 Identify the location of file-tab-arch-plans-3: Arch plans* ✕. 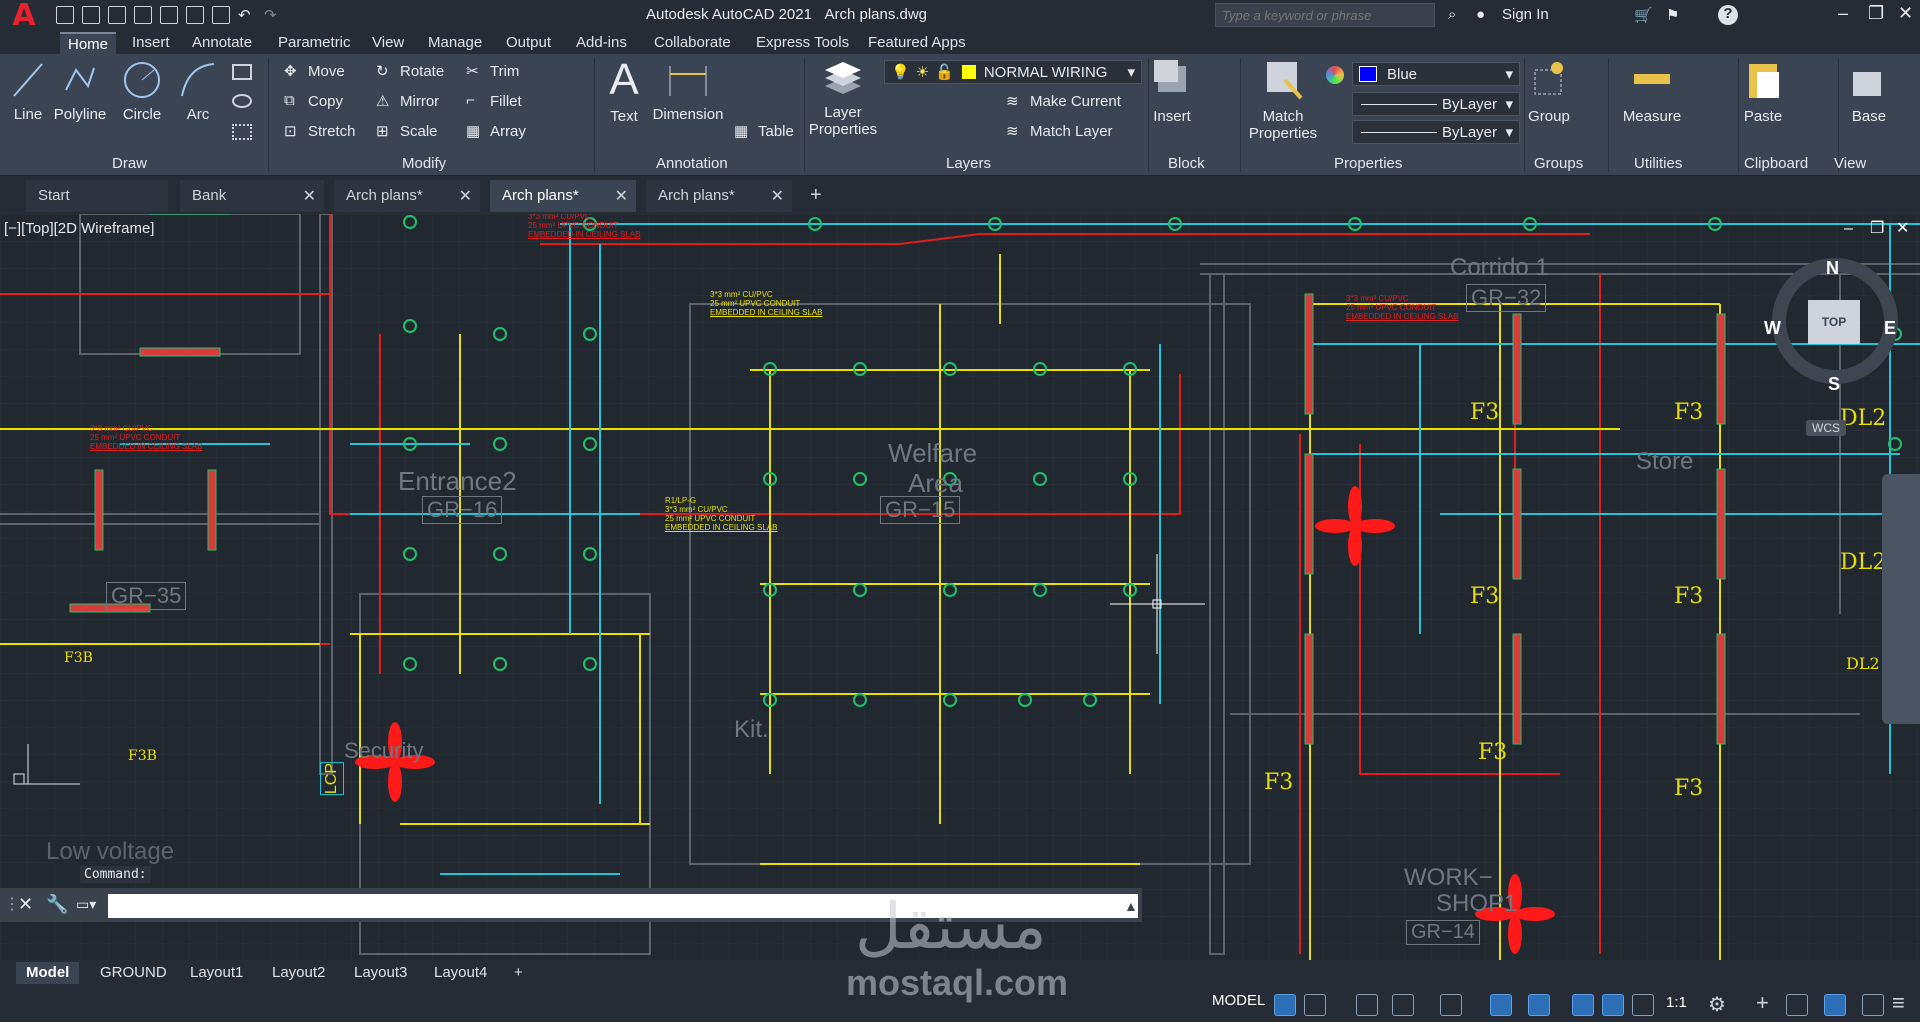
(719, 196).